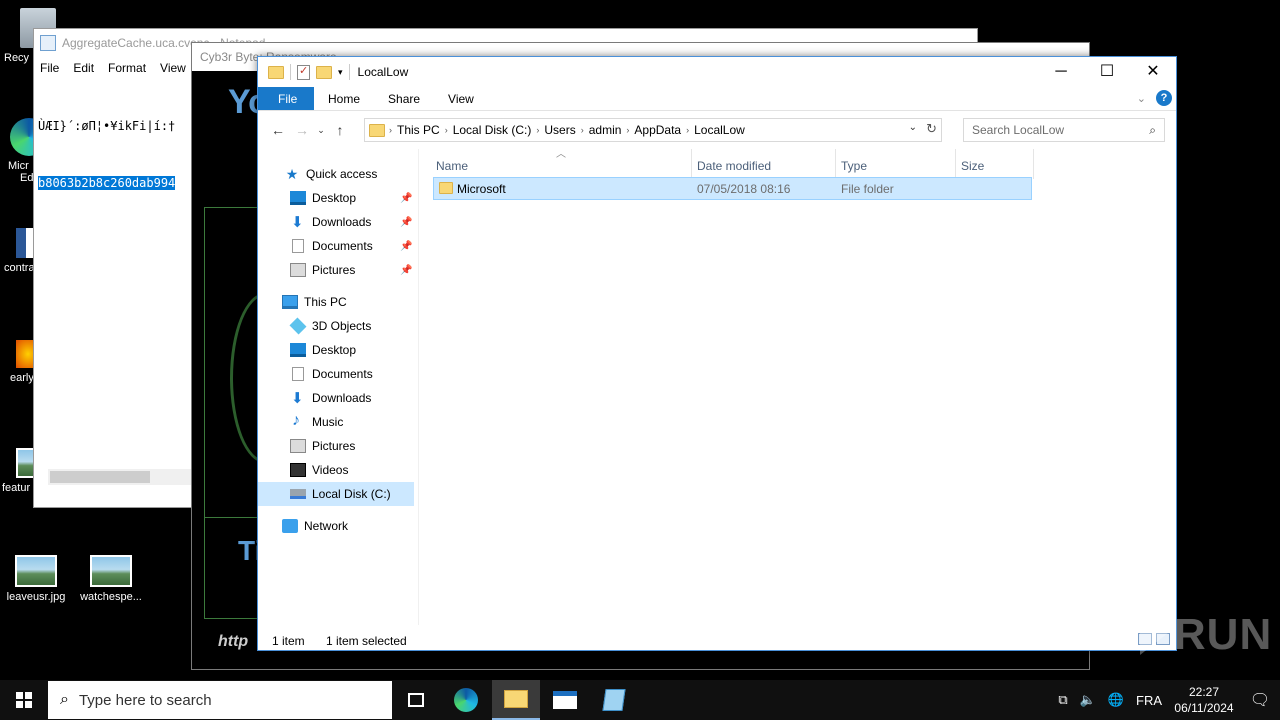  I want to click on breadcrumb-locallow: LocalLow, so click(719, 130).